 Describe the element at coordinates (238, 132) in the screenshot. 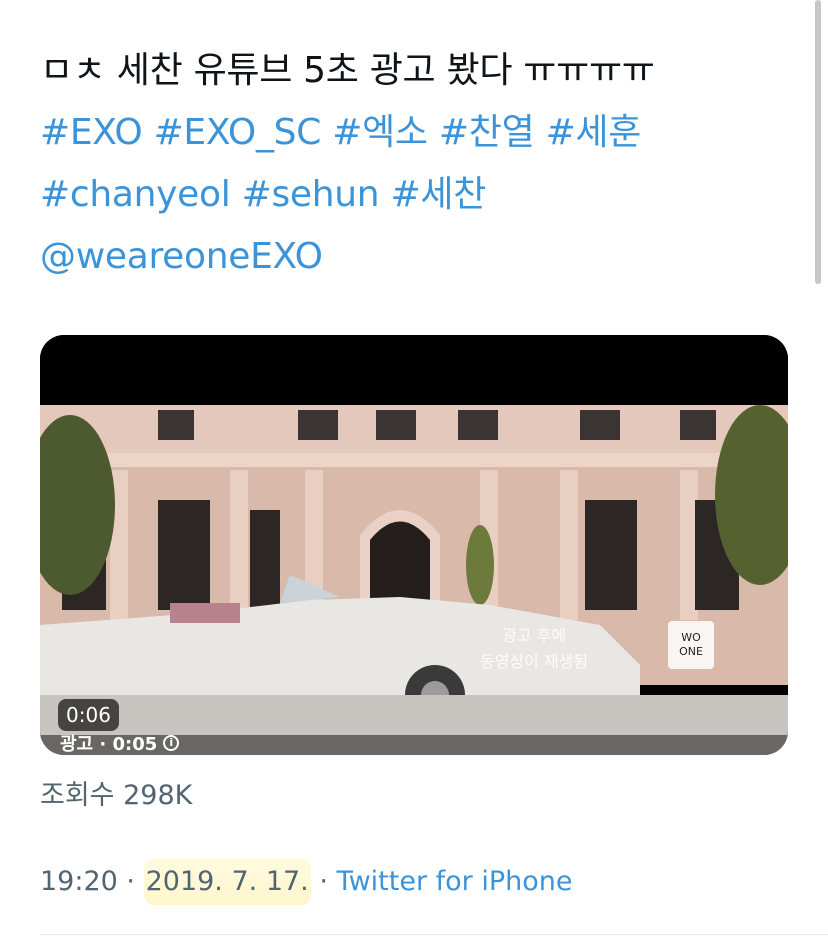

I see `hashtag-exo-sc: #EXO_SC` at that location.